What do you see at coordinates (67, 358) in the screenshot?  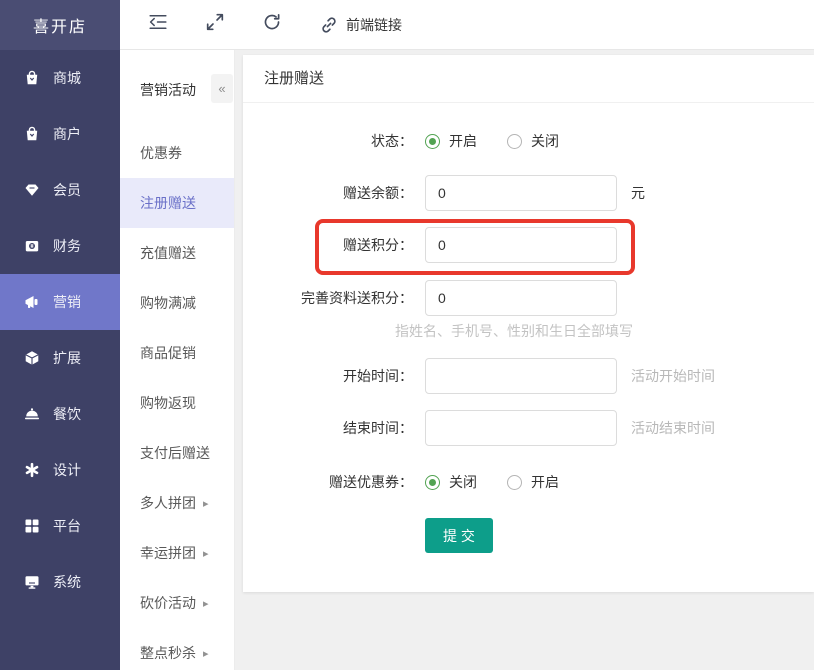 I see `sidebar-item-label: 扩展` at bounding box center [67, 358].